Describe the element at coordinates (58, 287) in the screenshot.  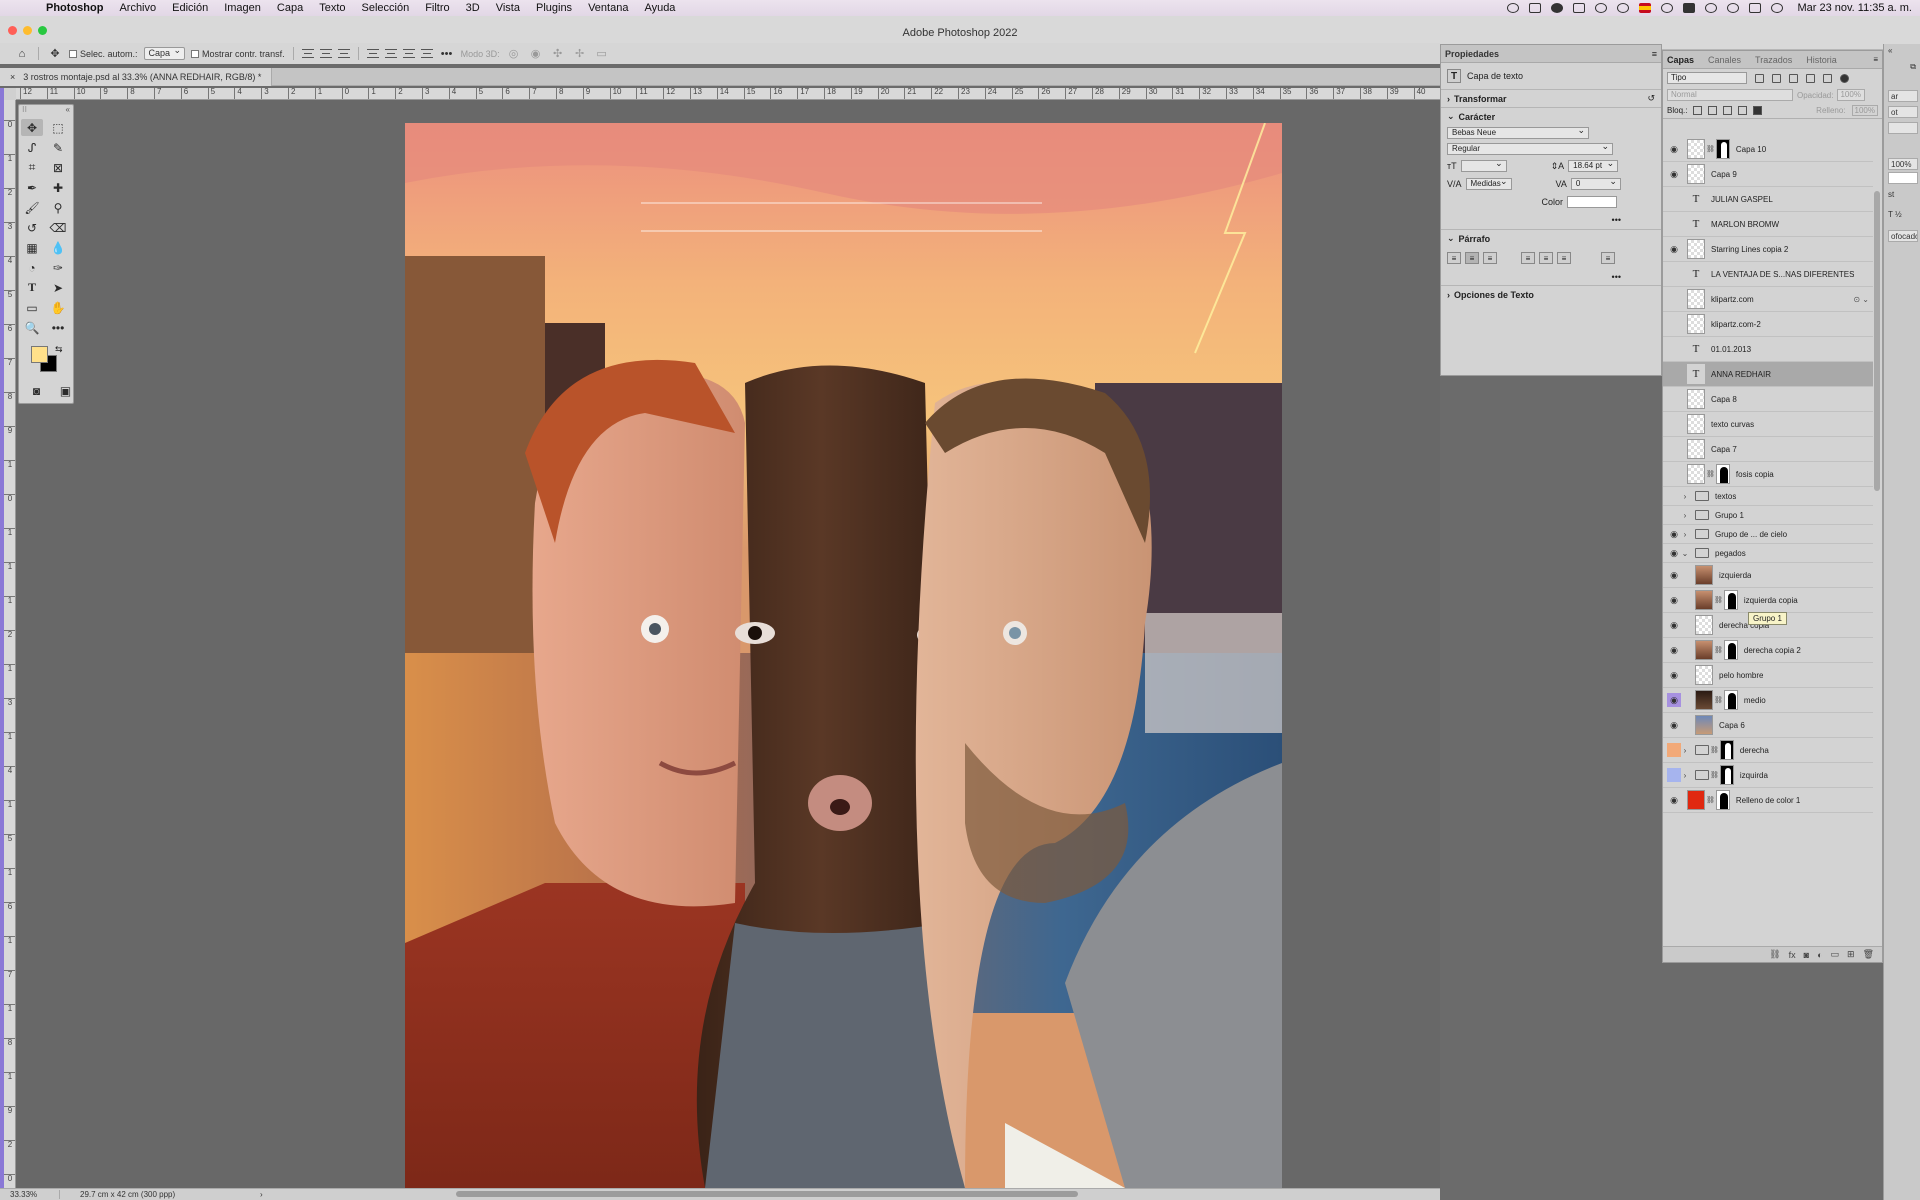
I see `path-selection-tool-icon: ➤` at that location.